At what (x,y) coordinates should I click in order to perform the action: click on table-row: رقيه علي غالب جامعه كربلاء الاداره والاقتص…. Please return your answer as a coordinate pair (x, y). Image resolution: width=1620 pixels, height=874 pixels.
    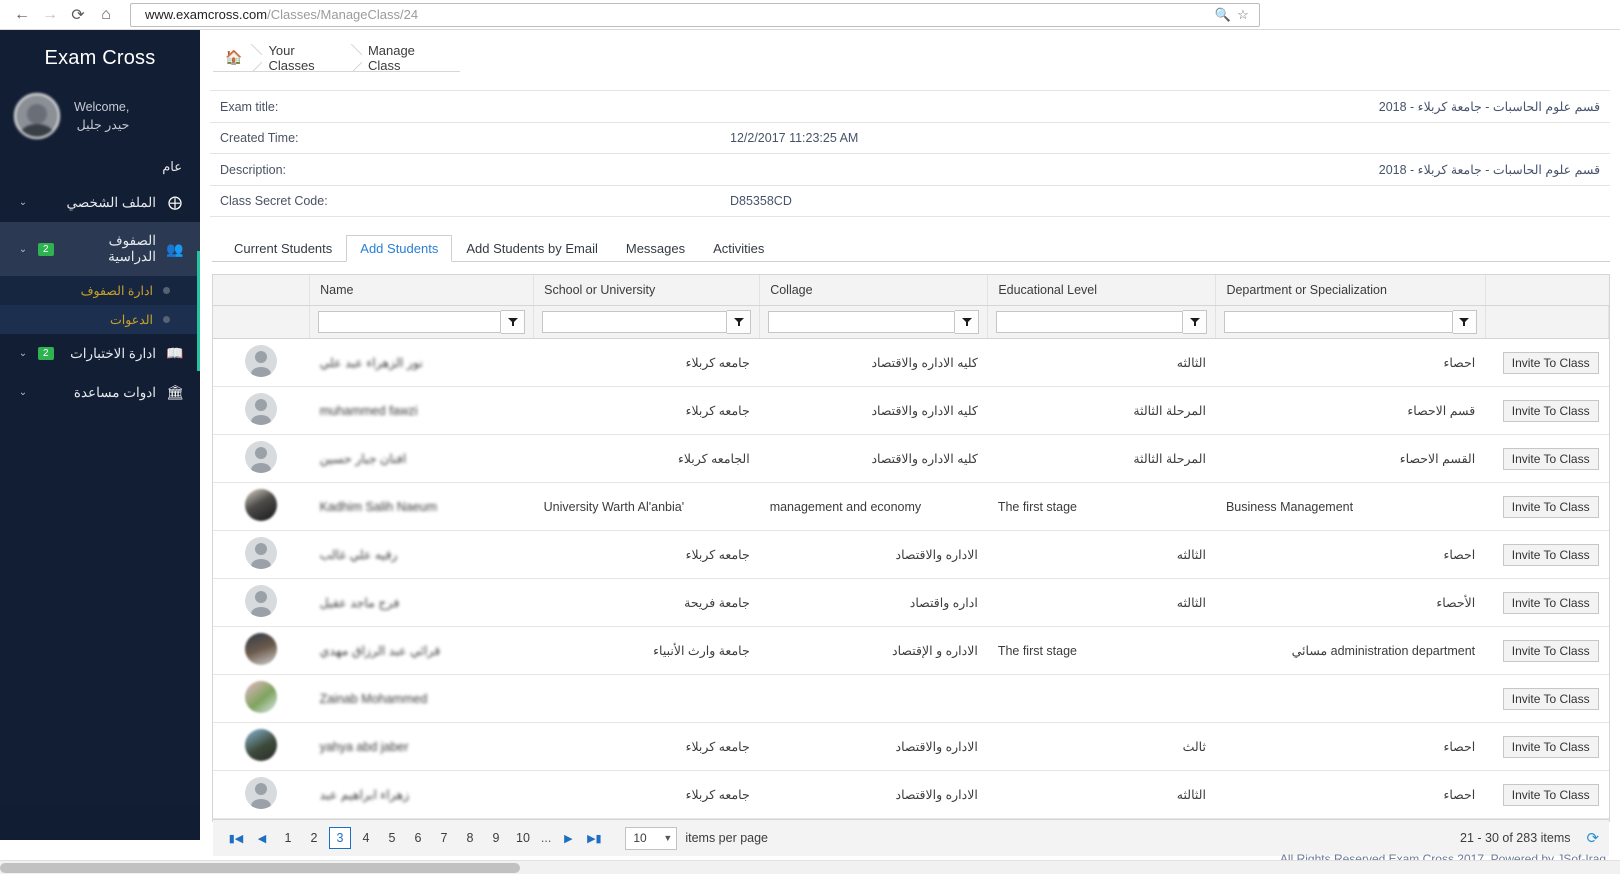
    Looking at the image, I should click on (911, 554).